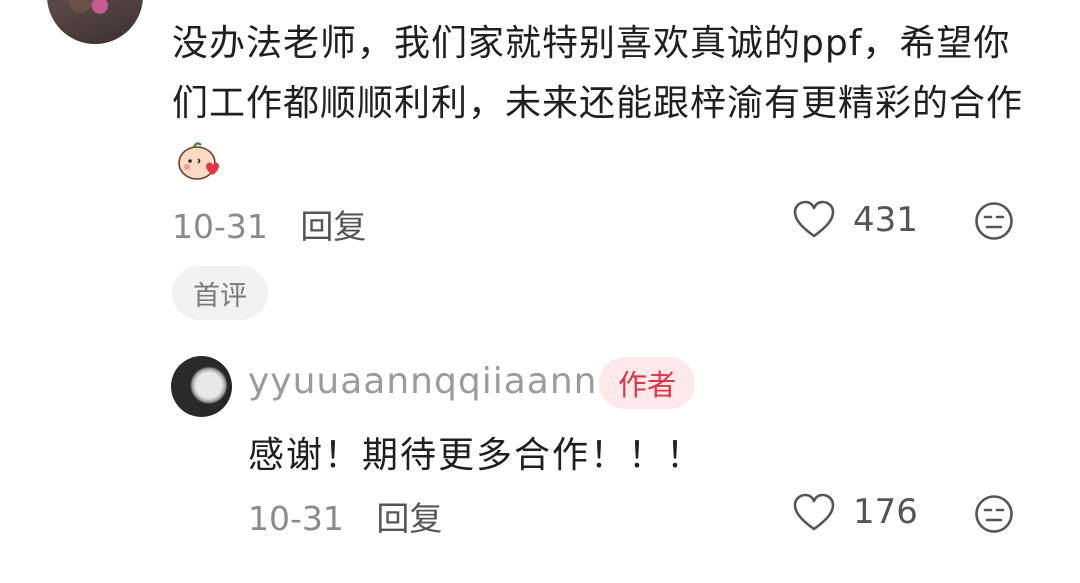 The height and width of the screenshot is (583, 1080). I want to click on reply-like-count: 176, so click(885, 512).